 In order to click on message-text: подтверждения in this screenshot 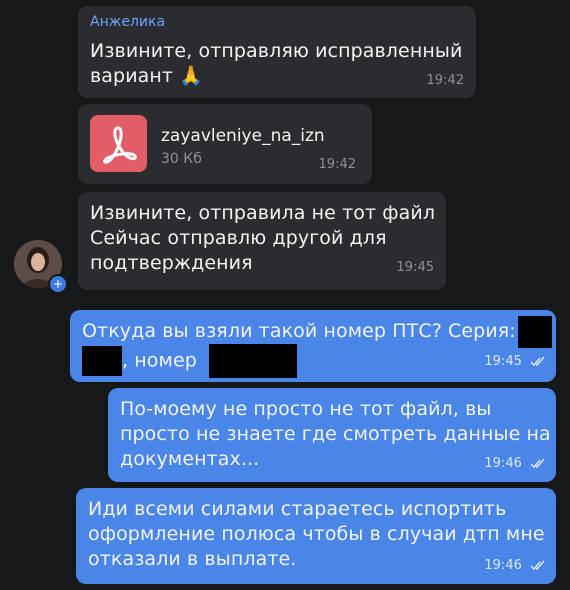, I will do `click(171, 263)`.